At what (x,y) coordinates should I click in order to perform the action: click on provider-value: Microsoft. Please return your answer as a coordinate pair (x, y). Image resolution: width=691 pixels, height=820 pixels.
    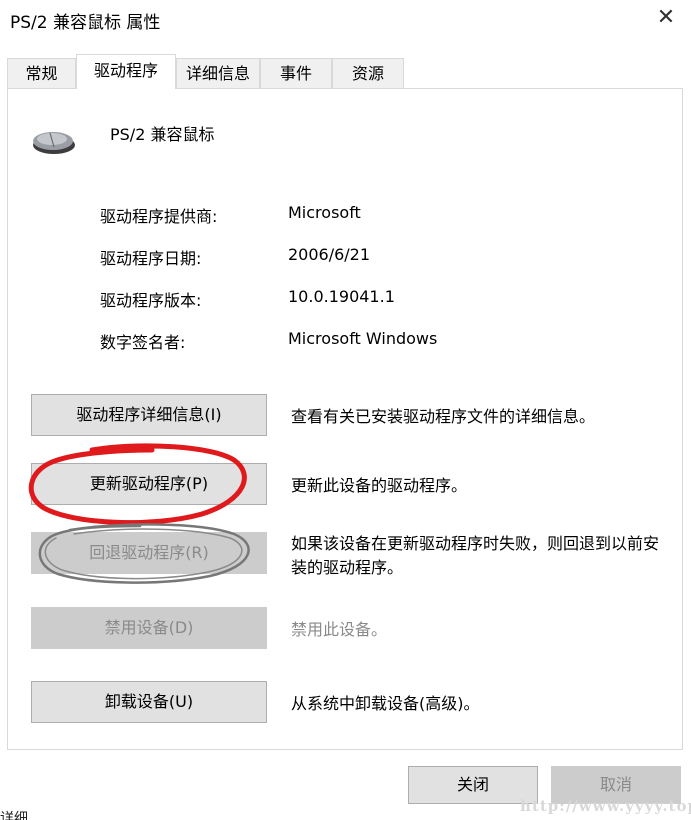
    Looking at the image, I should click on (324, 212).